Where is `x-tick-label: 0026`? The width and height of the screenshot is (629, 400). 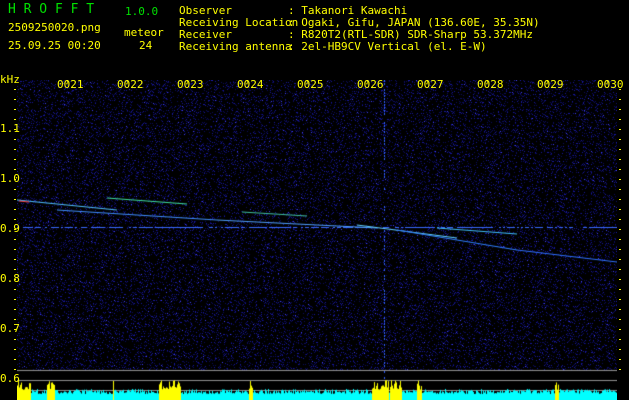 x-tick-label: 0026 is located at coordinates (370, 84).